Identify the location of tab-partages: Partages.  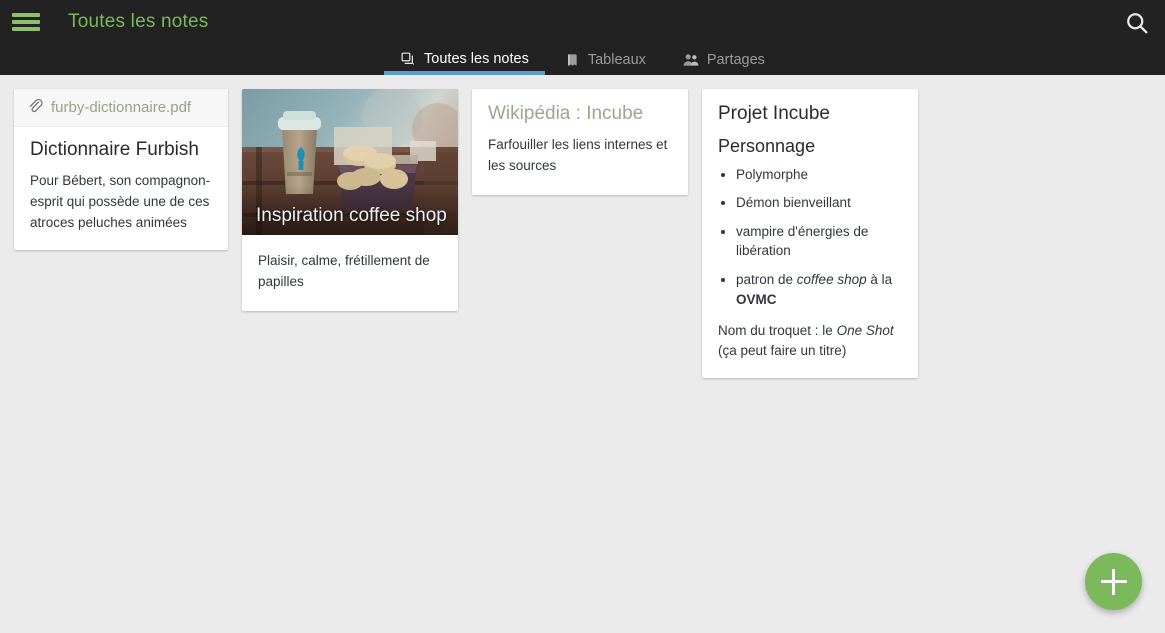
(723, 63).